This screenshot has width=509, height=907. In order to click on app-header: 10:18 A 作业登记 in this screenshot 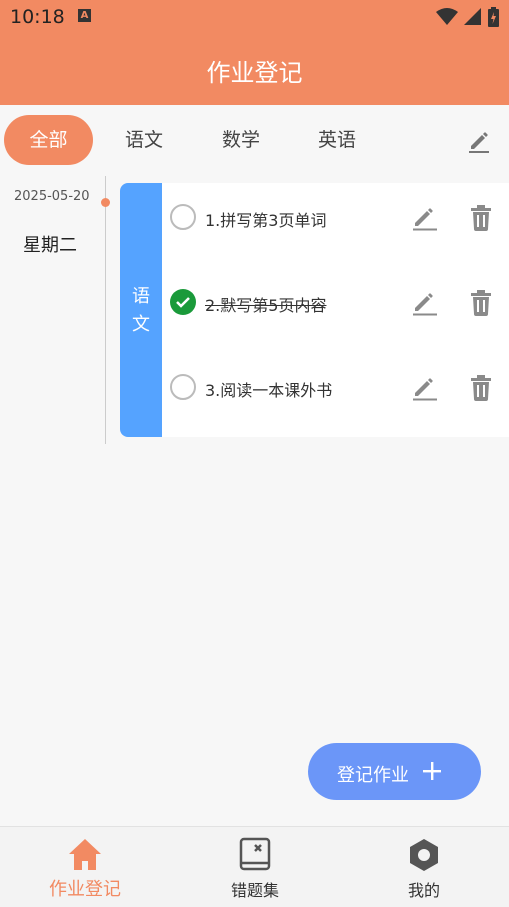, I will do `click(254, 52)`.